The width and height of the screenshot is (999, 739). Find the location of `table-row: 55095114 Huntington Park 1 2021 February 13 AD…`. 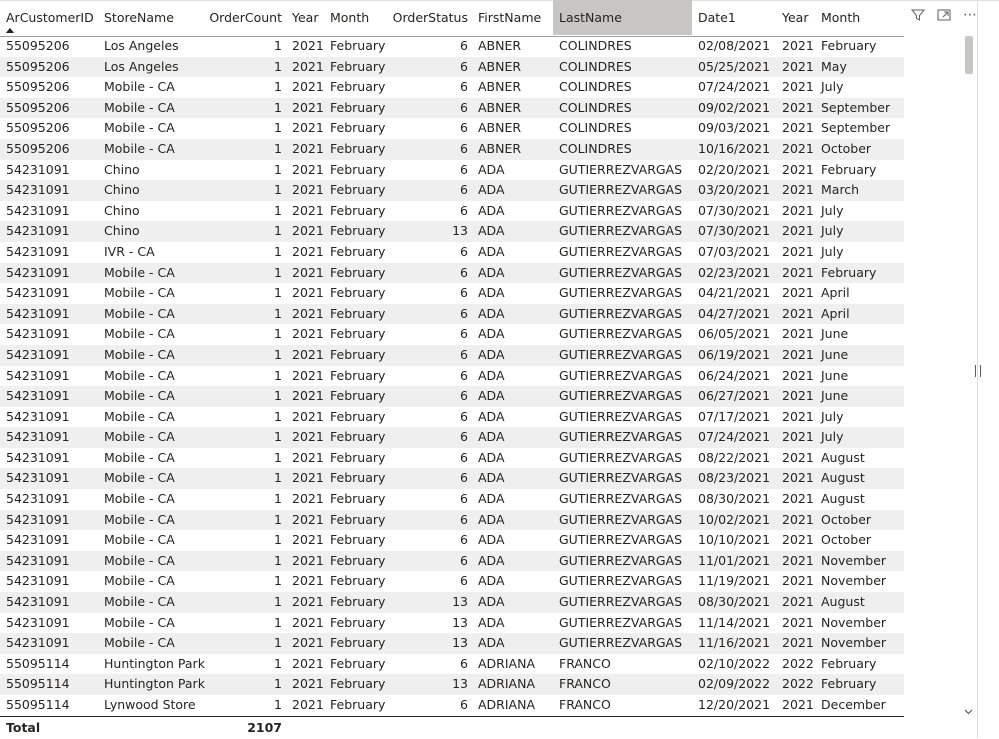

table-row: 55095114 Huntington Park 1 2021 February 13 AD… is located at coordinates (452, 684).